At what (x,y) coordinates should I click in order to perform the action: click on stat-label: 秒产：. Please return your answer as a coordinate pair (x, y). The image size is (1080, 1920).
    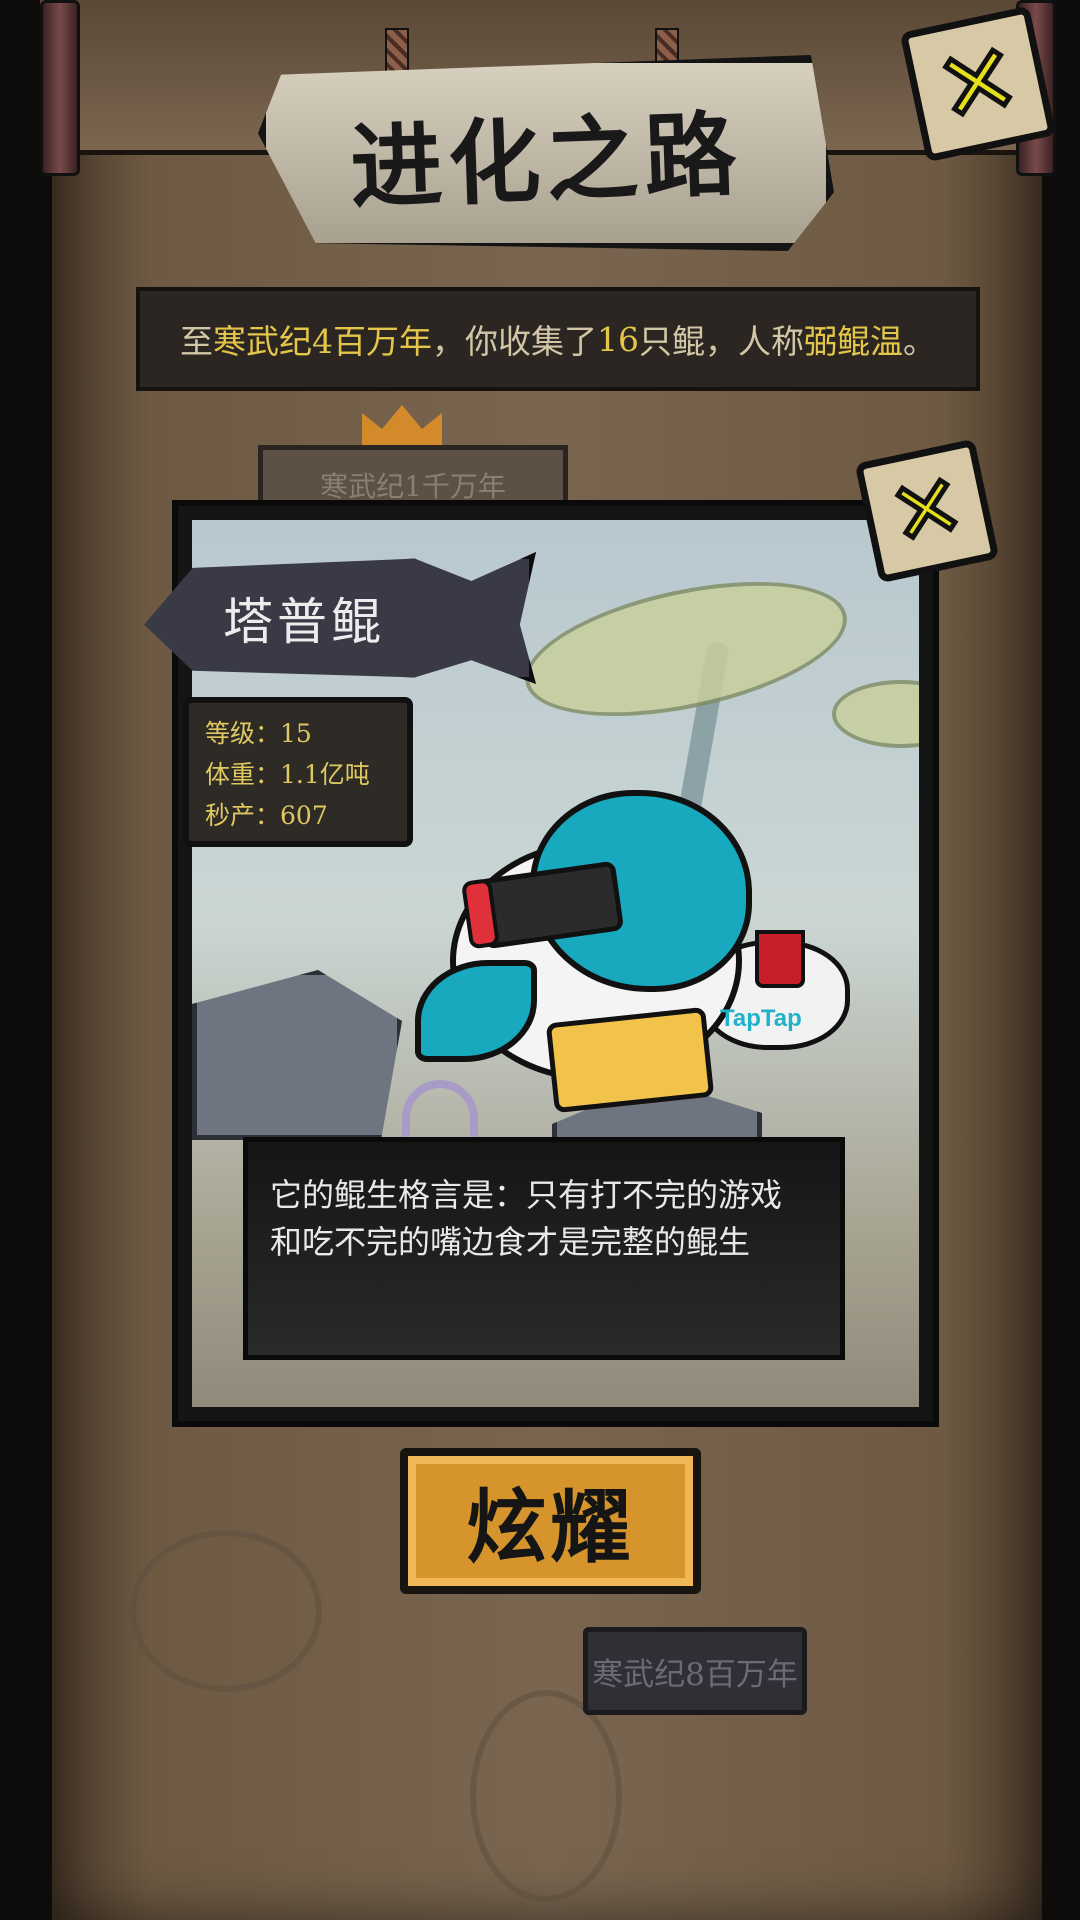
    Looking at the image, I should click on (243, 815).